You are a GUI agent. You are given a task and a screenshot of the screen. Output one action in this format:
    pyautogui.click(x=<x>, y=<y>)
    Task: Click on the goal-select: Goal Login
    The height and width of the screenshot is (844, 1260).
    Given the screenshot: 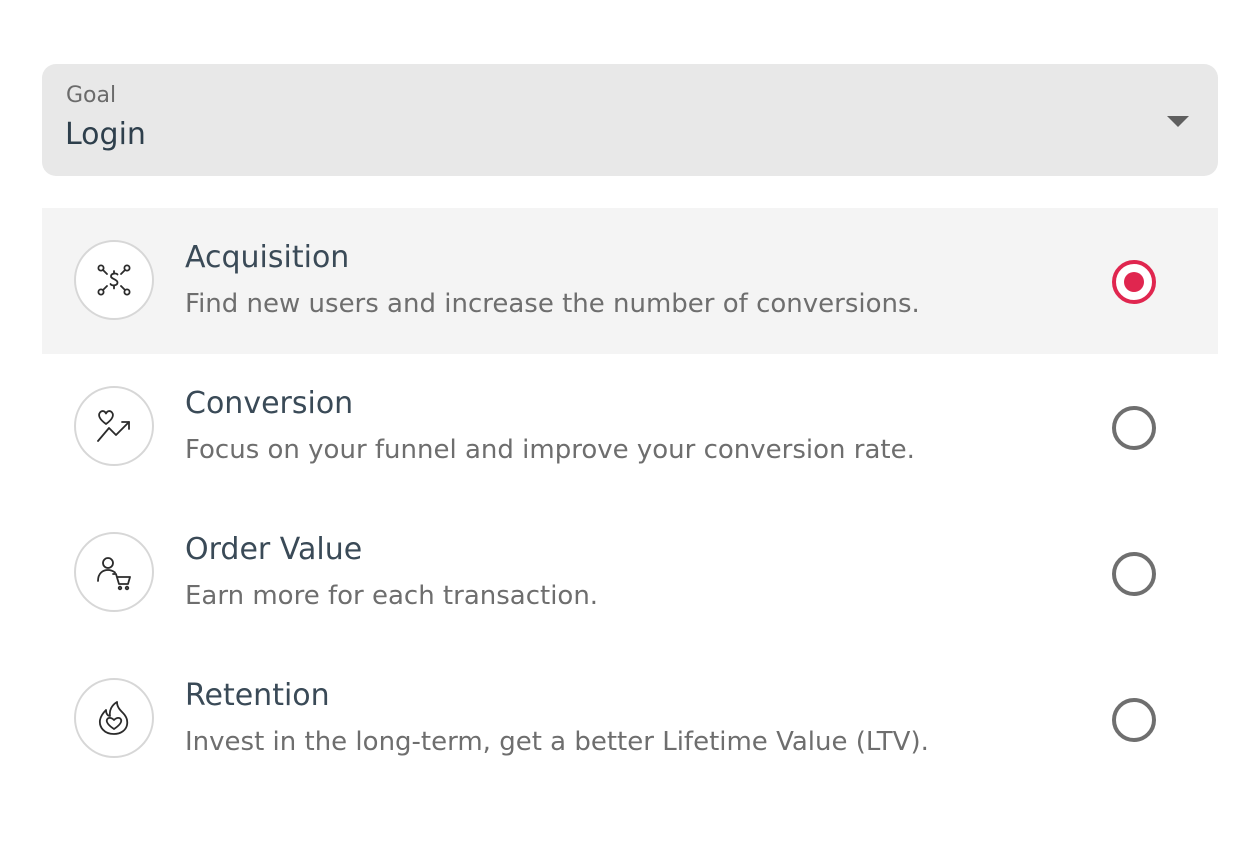 What is the action you would take?
    pyautogui.click(x=630, y=120)
    